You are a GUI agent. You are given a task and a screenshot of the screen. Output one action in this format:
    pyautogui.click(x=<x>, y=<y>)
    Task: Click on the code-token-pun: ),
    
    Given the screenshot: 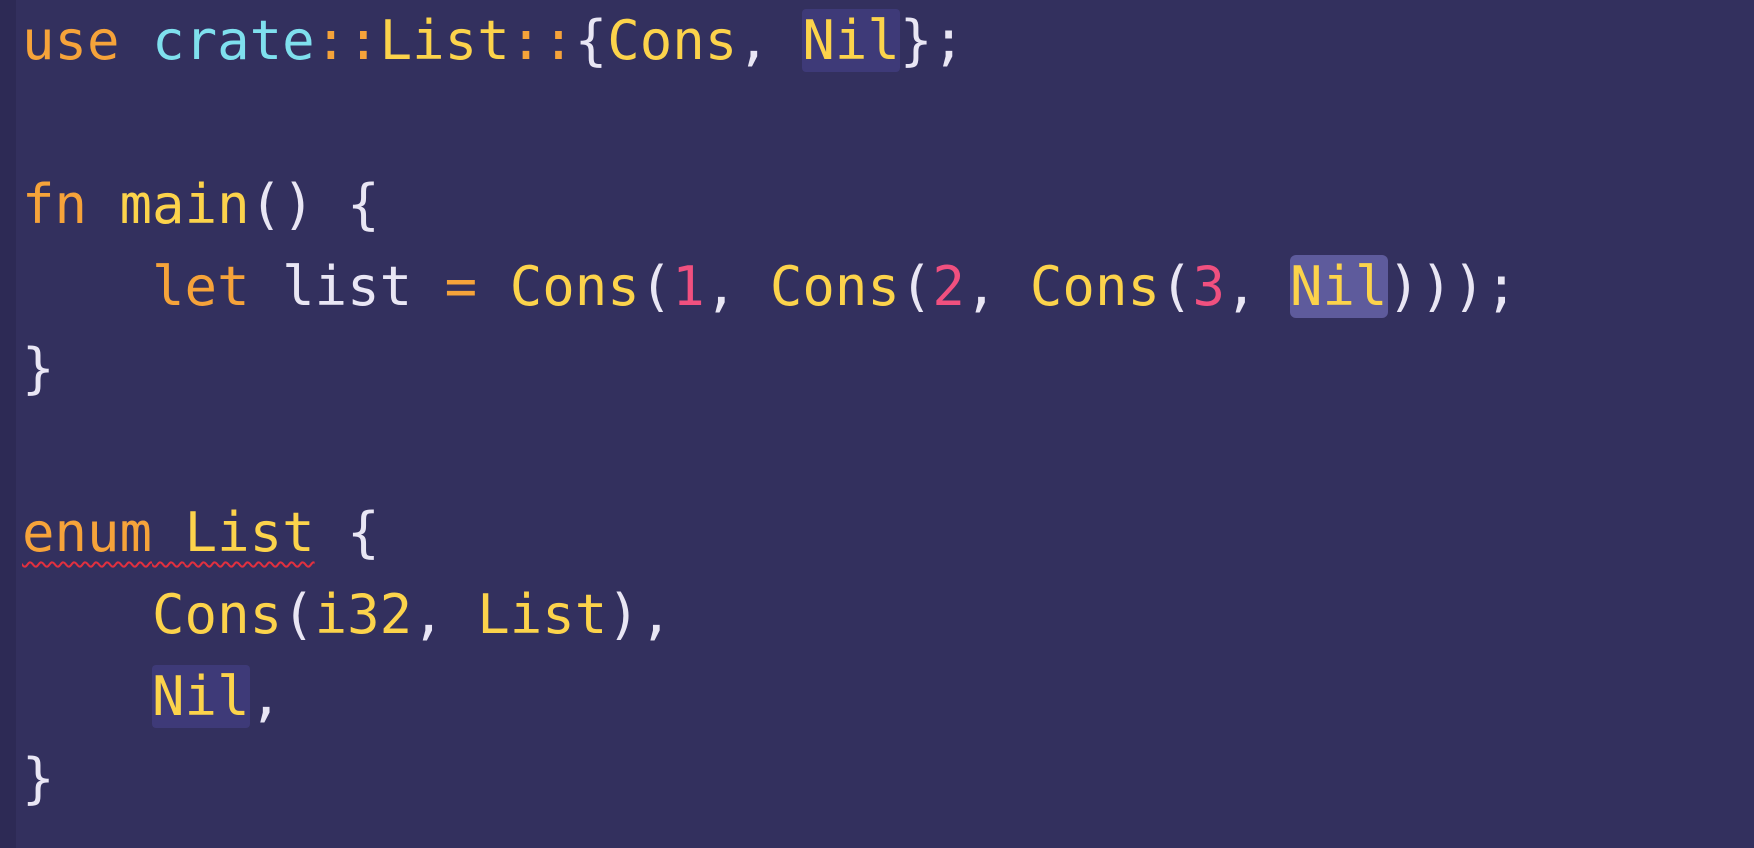 What is the action you would take?
    pyautogui.click(x=640, y=614)
    